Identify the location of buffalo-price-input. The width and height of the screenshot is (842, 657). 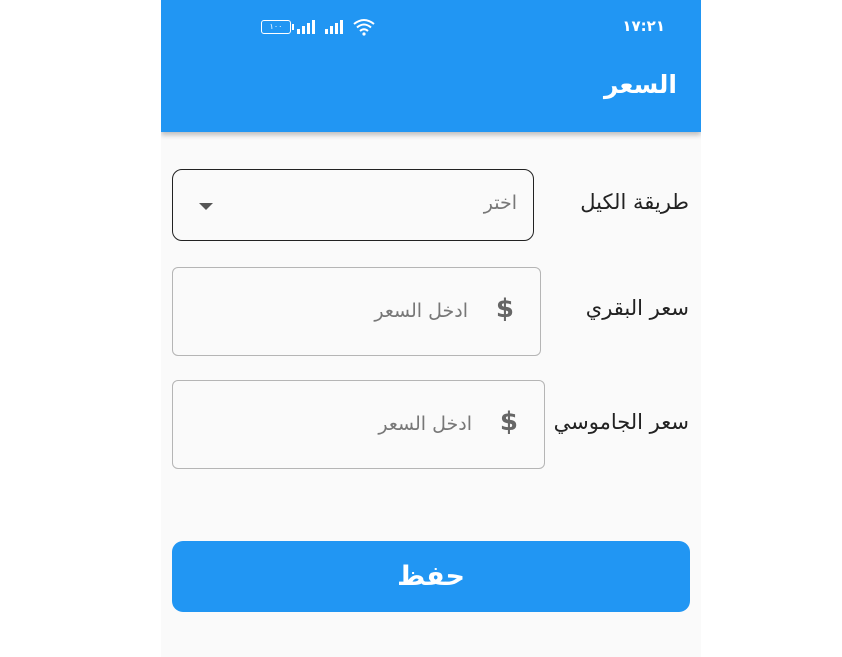
(328, 424).